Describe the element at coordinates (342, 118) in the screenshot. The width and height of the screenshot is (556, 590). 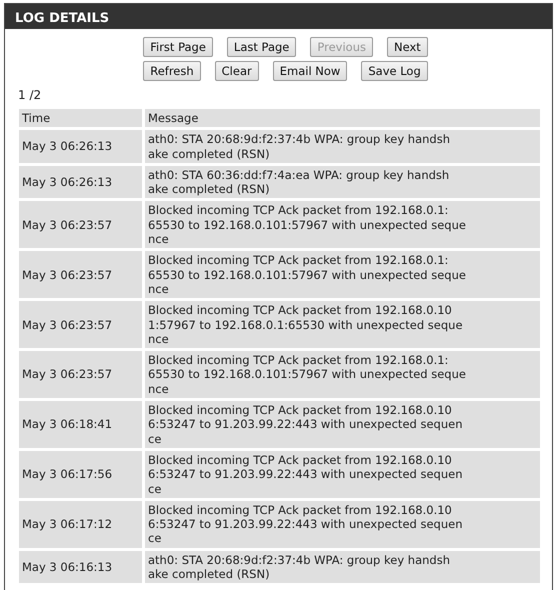
I see `column-header: Message` at that location.